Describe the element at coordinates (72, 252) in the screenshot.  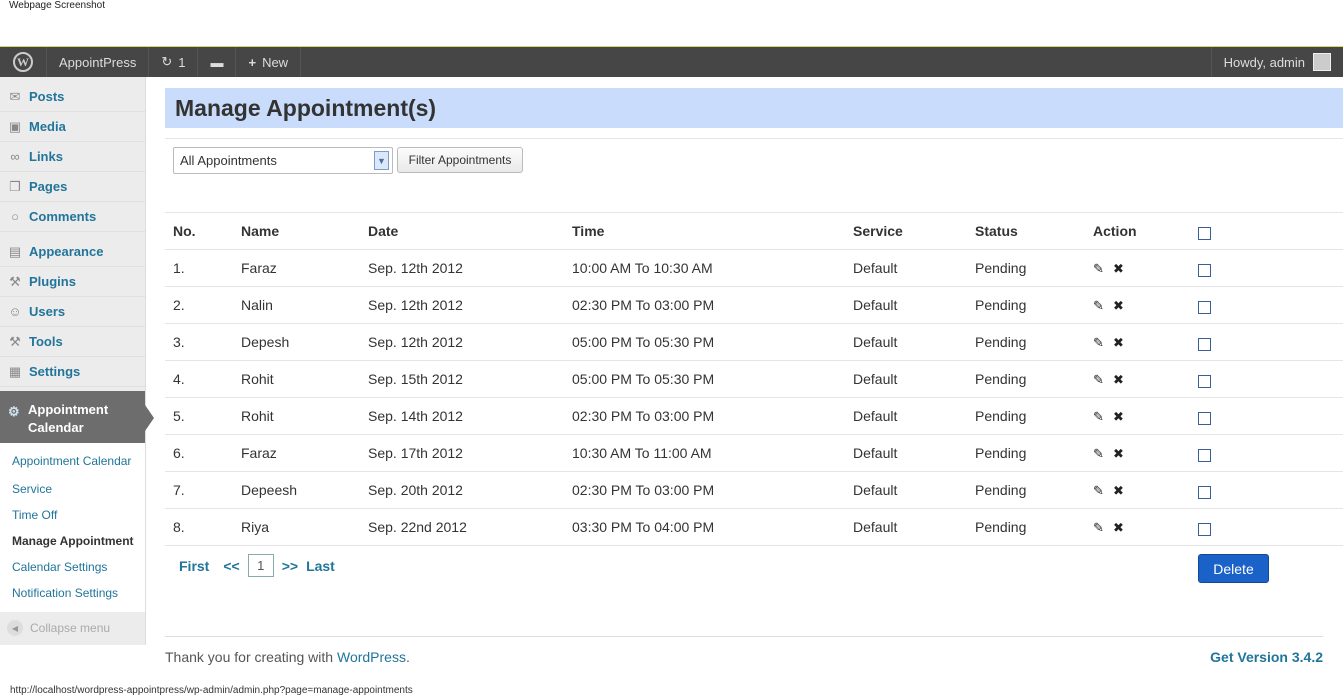
I see `sidebar-item-appearance: ▤ Appearance` at that location.